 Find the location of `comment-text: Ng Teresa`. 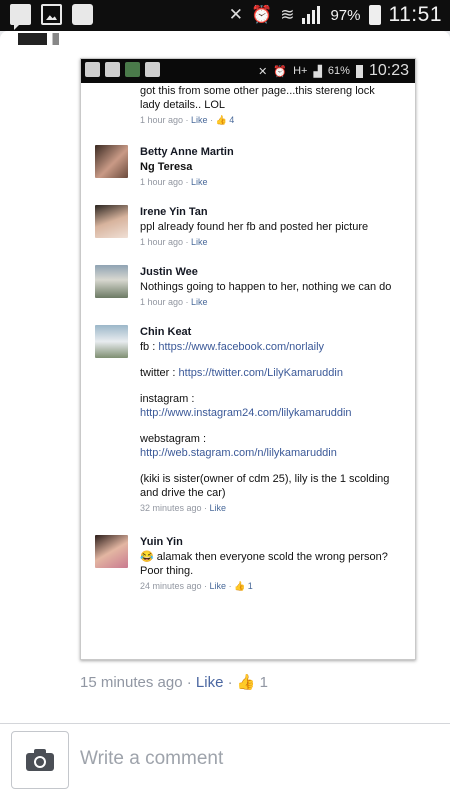

comment-text: Ng Teresa is located at coordinates (166, 167).